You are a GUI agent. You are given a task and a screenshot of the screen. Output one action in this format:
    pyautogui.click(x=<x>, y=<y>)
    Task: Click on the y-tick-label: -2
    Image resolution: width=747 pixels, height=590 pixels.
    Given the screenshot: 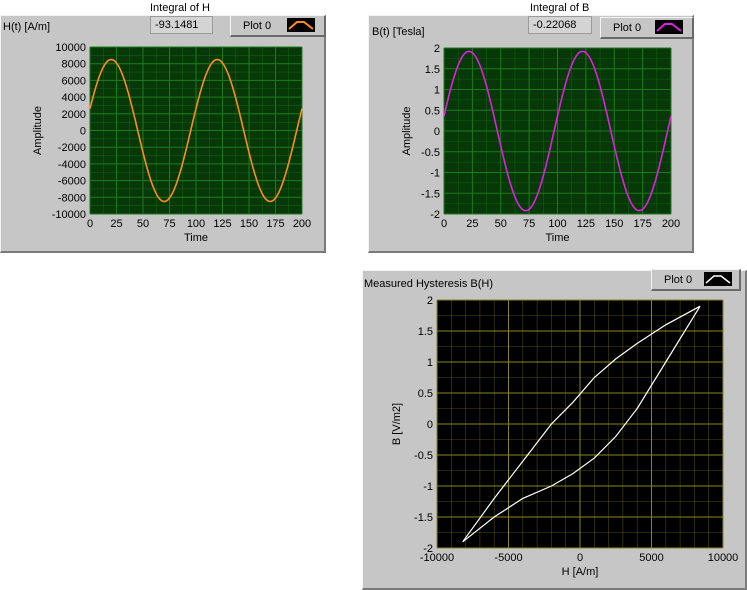 What is the action you would take?
    pyautogui.click(x=428, y=549)
    